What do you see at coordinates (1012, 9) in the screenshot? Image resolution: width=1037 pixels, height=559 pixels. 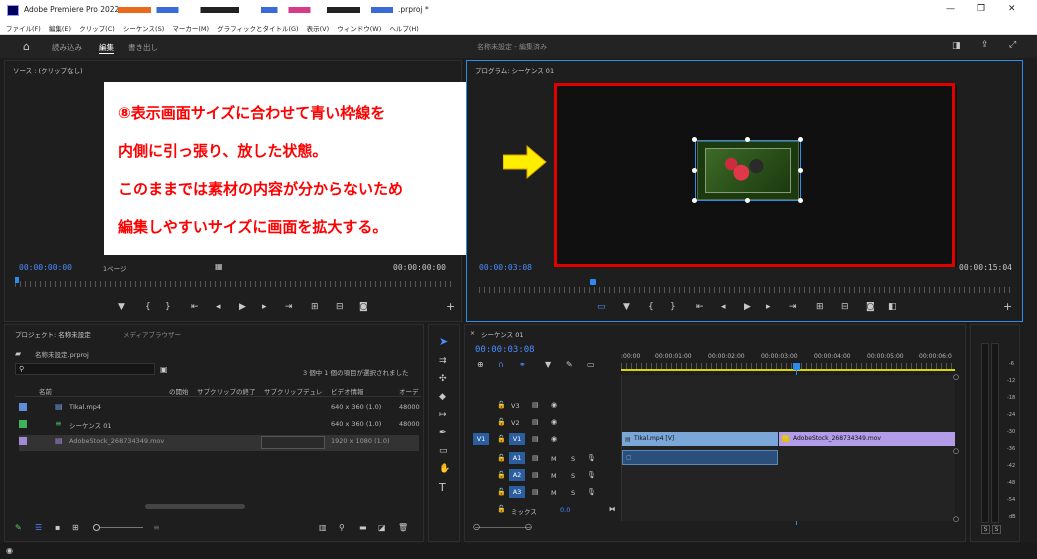 I see `close-button: ✕` at bounding box center [1012, 9].